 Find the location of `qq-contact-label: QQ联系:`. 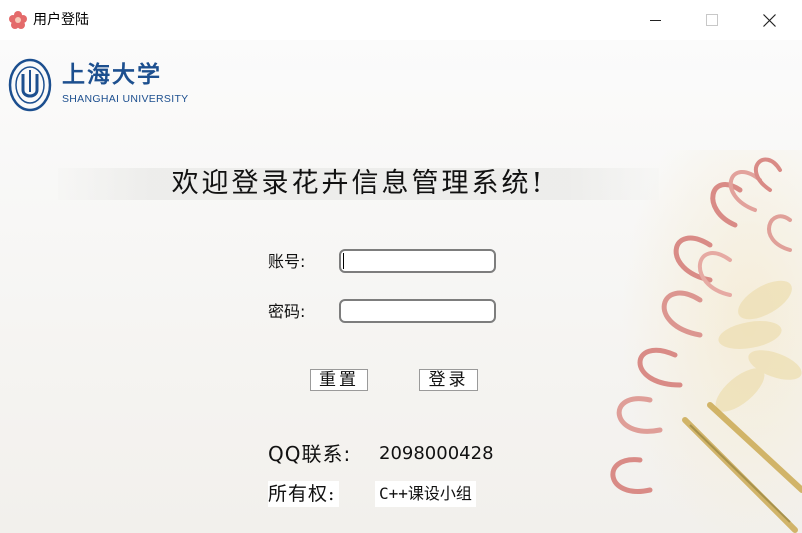

qq-contact-label: QQ联系: is located at coordinates (310, 454).